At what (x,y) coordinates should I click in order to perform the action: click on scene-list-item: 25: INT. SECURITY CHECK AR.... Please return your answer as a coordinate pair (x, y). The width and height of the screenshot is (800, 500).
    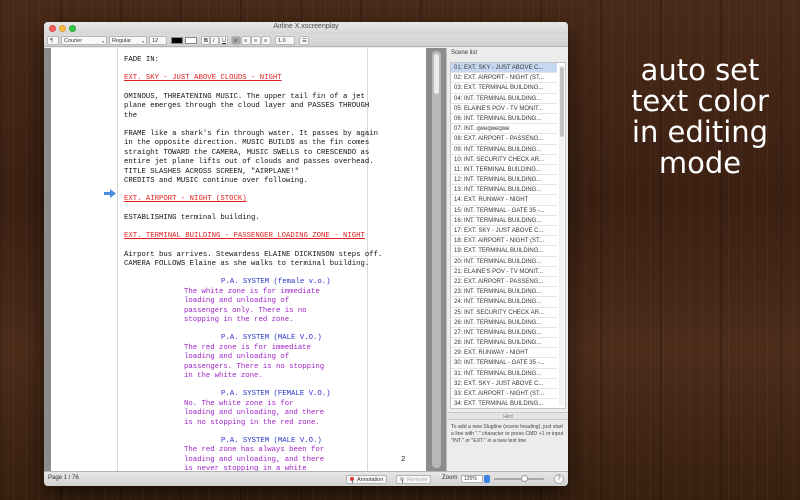
    Looking at the image, I should click on (504, 313).